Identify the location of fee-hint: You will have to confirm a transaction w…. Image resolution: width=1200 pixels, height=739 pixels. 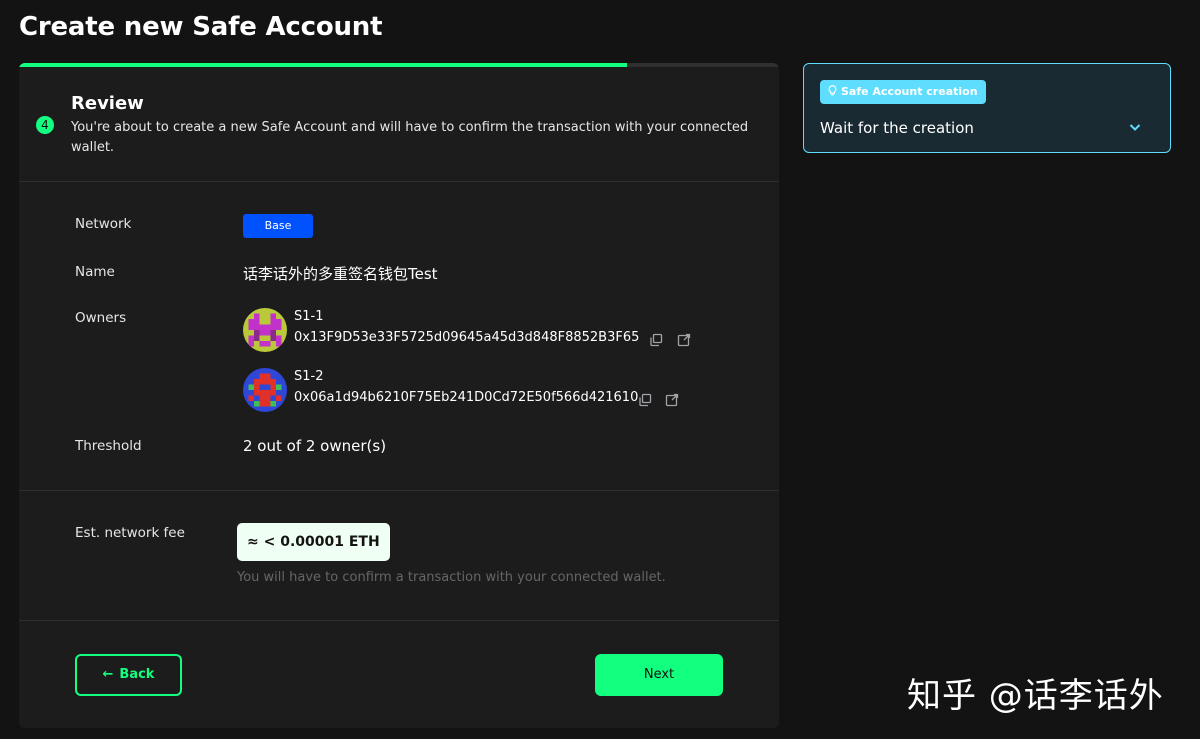
(451, 577).